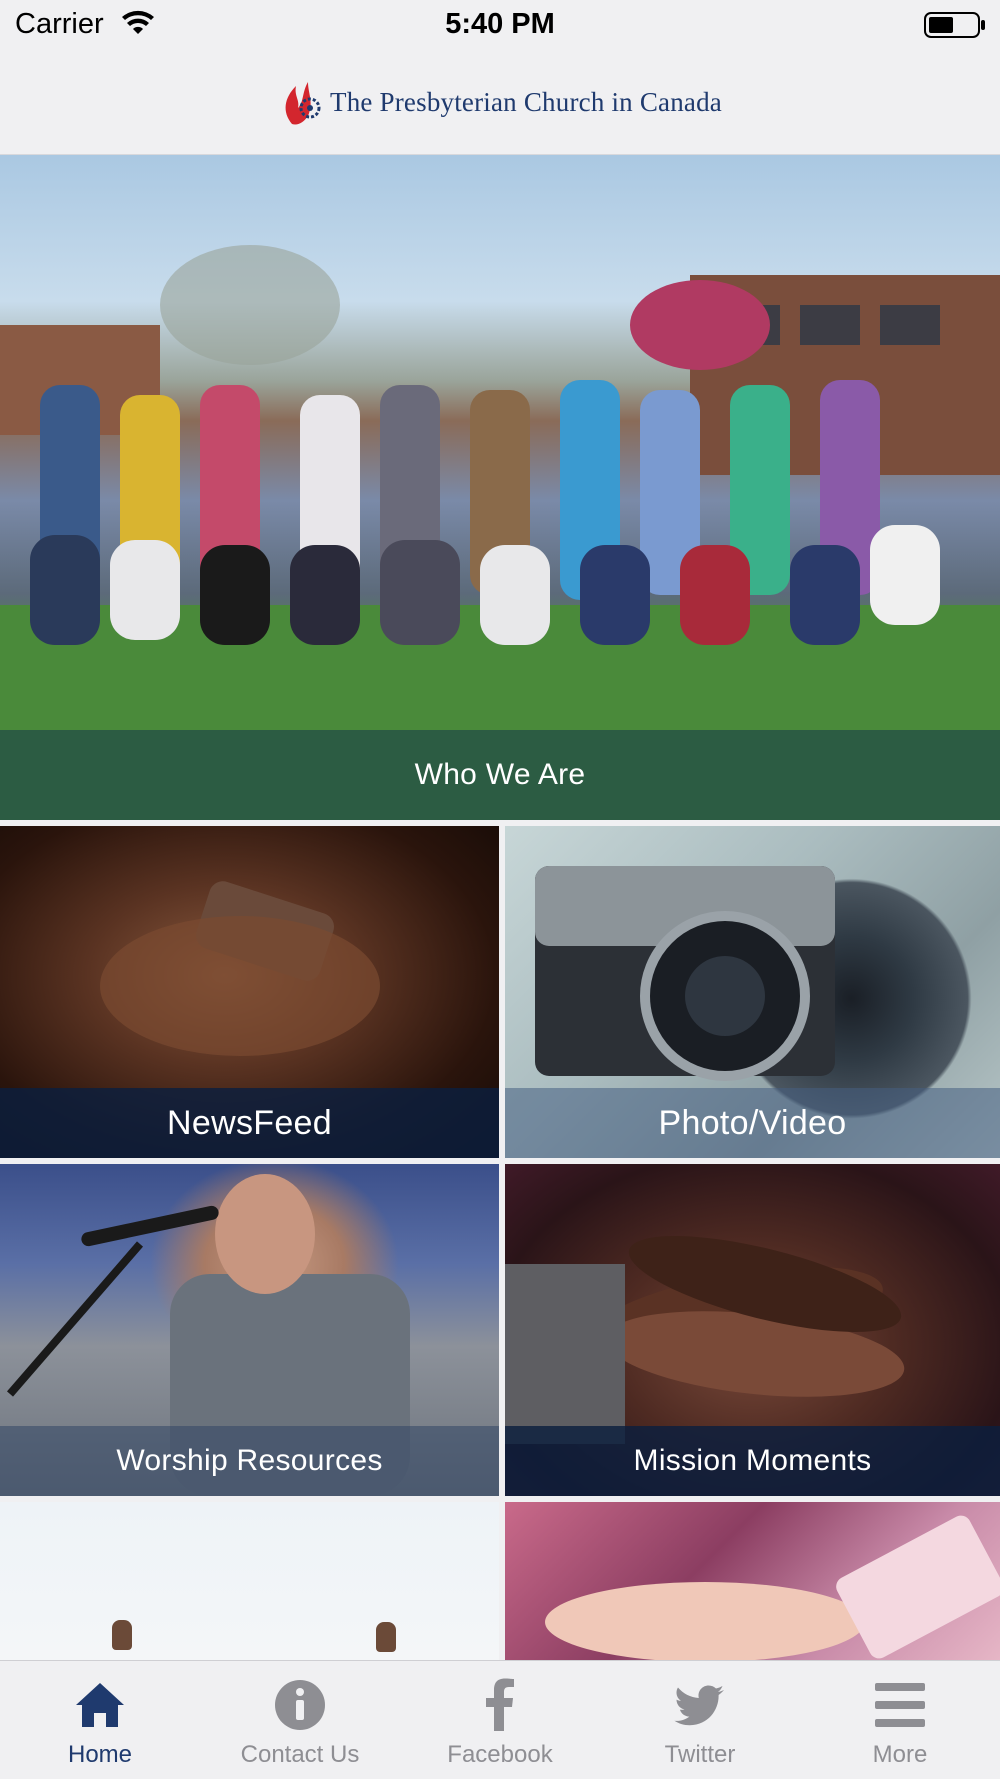 This screenshot has height=1779, width=1000. I want to click on tab-contact-us: Contact Us, so click(300, 1720).